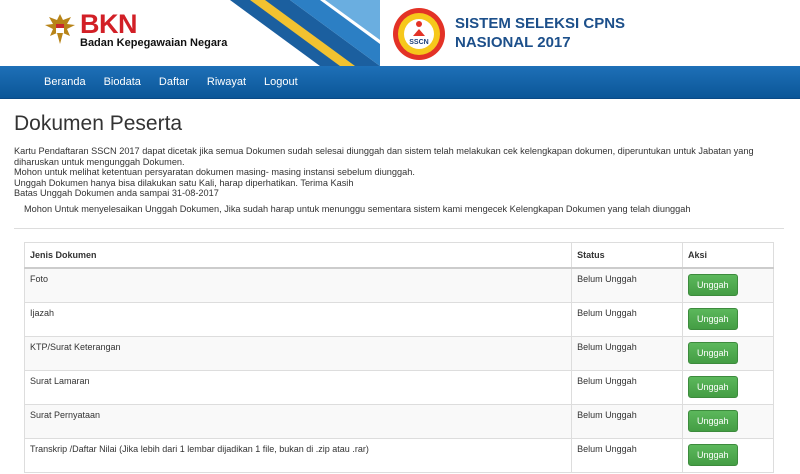 Image resolution: width=800 pixels, height=474 pixels. What do you see at coordinates (540, 23) in the screenshot?
I see `system-title-line1: SISTEM SELEKSI CPNS` at bounding box center [540, 23].